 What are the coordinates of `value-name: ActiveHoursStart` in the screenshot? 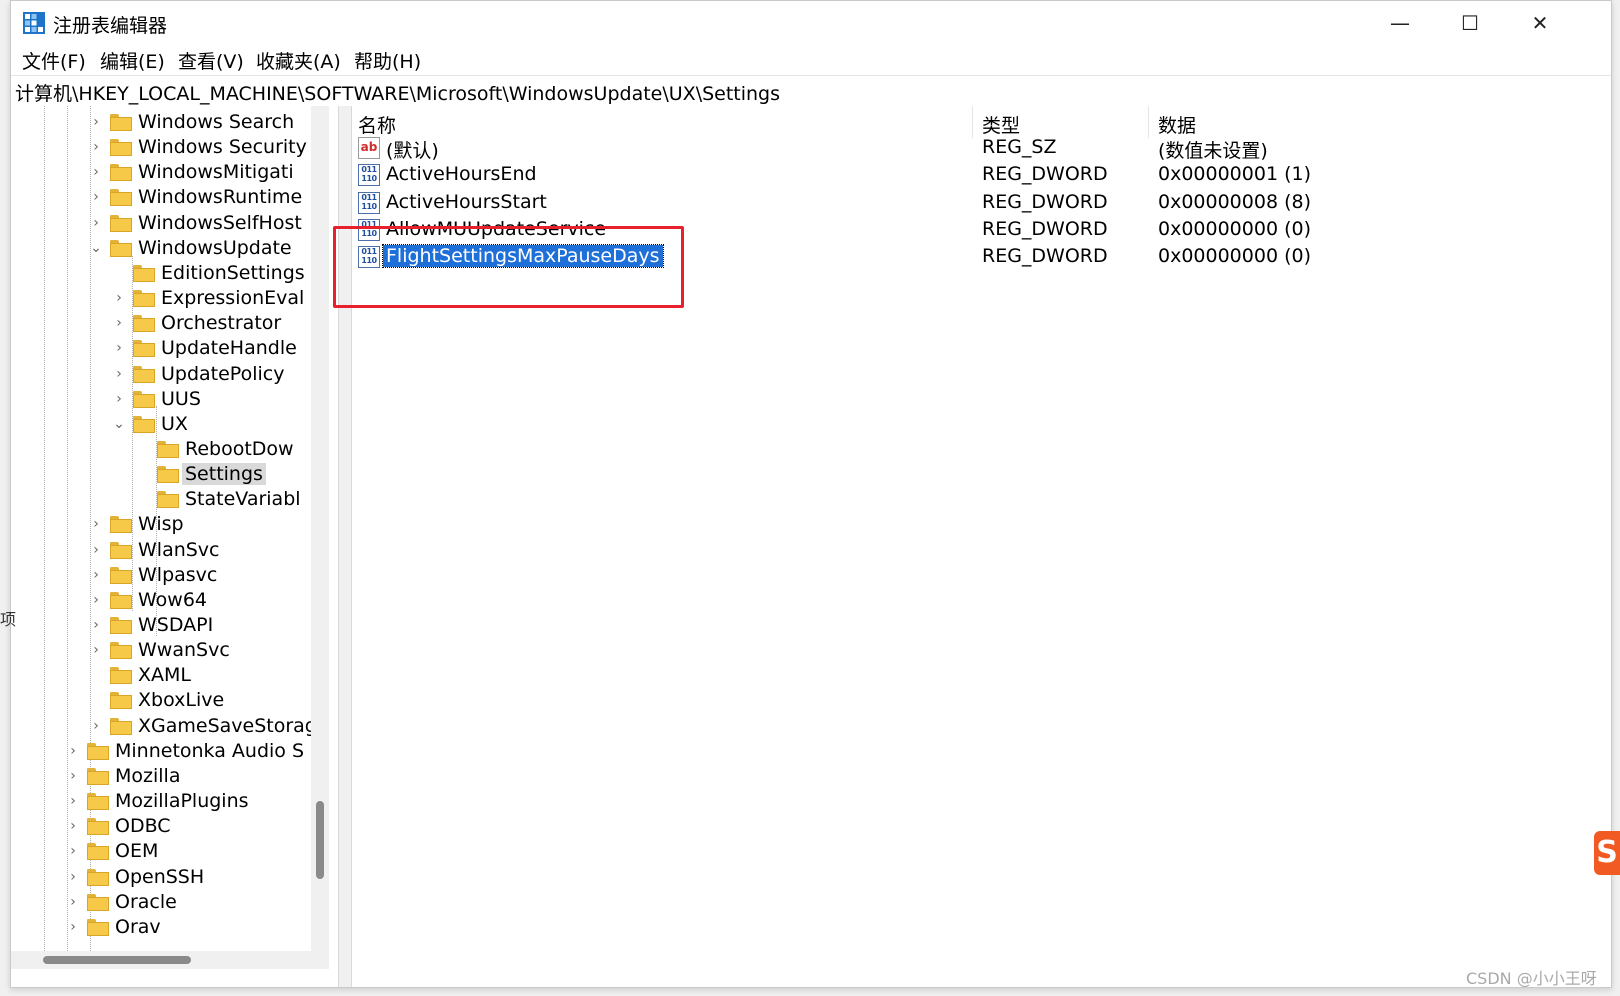 It's located at (466, 202).